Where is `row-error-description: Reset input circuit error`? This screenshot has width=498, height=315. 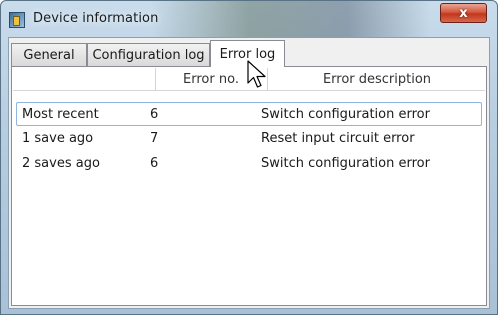 row-error-description: Reset input circuit error is located at coordinates (338, 138).